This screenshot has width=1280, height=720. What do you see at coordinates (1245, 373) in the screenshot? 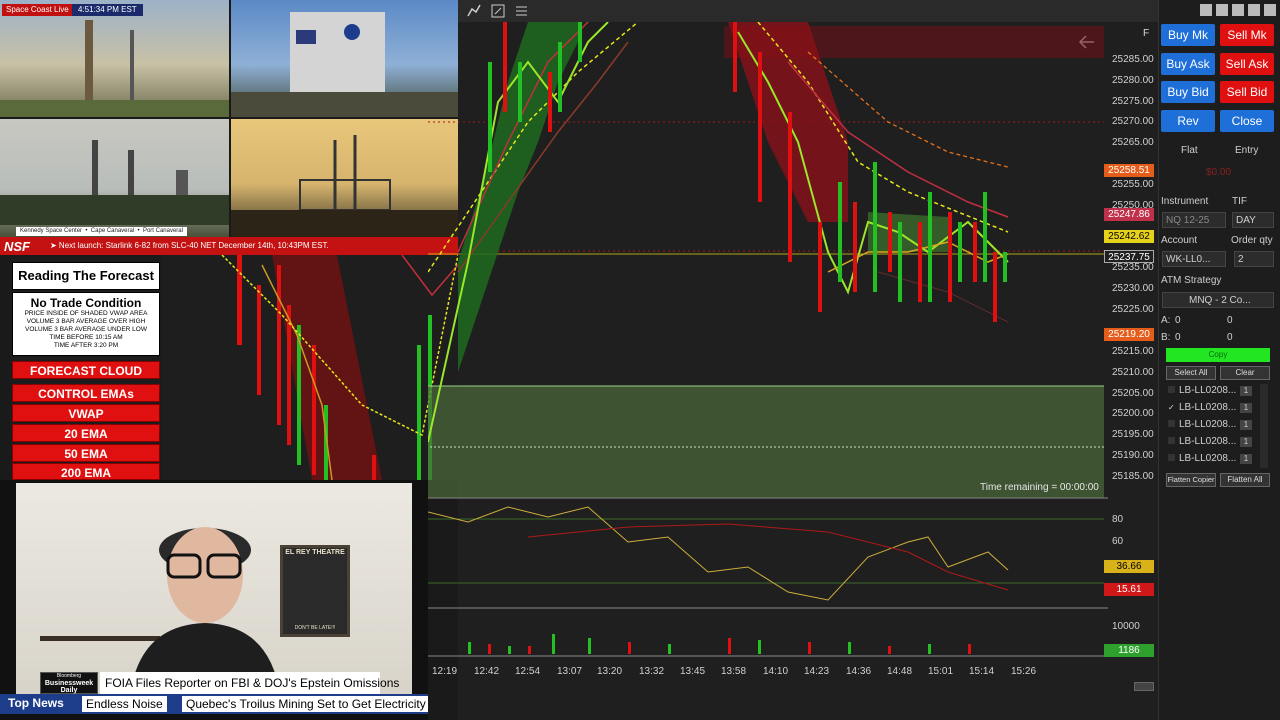
I see `clear-button: Clear` at bounding box center [1245, 373].